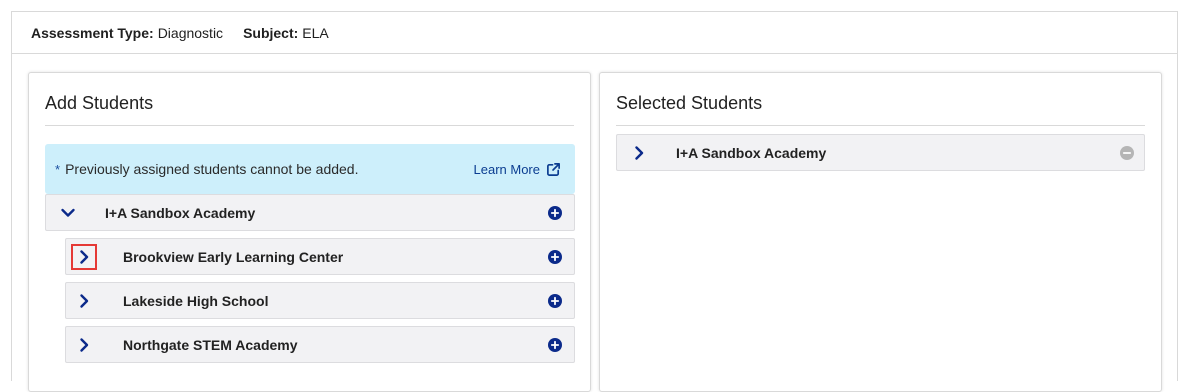 The image size is (1190, 392). Describe the element at coordinates (553, 169) in the screenshot. I see `external-link-icon` at that location.